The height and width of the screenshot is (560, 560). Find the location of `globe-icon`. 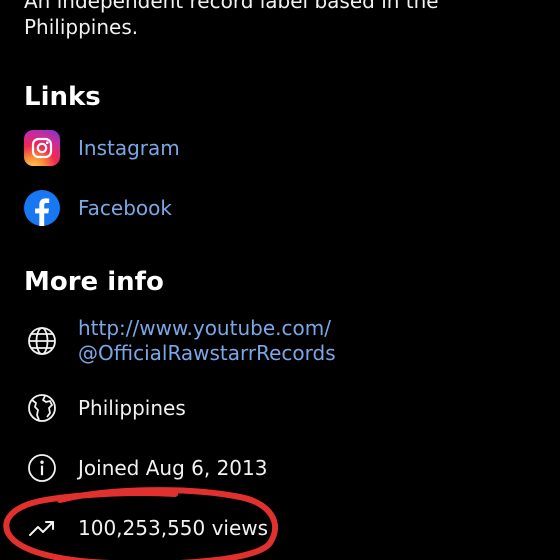

globe-icon is located at coordinates (42, 341).